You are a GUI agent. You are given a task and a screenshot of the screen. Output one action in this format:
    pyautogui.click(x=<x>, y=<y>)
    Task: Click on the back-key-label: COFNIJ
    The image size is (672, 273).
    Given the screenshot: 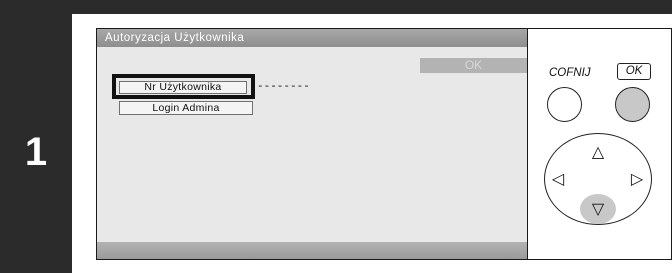 What is the action you would take?
    pyautogui.click(x=570, y=73)
    